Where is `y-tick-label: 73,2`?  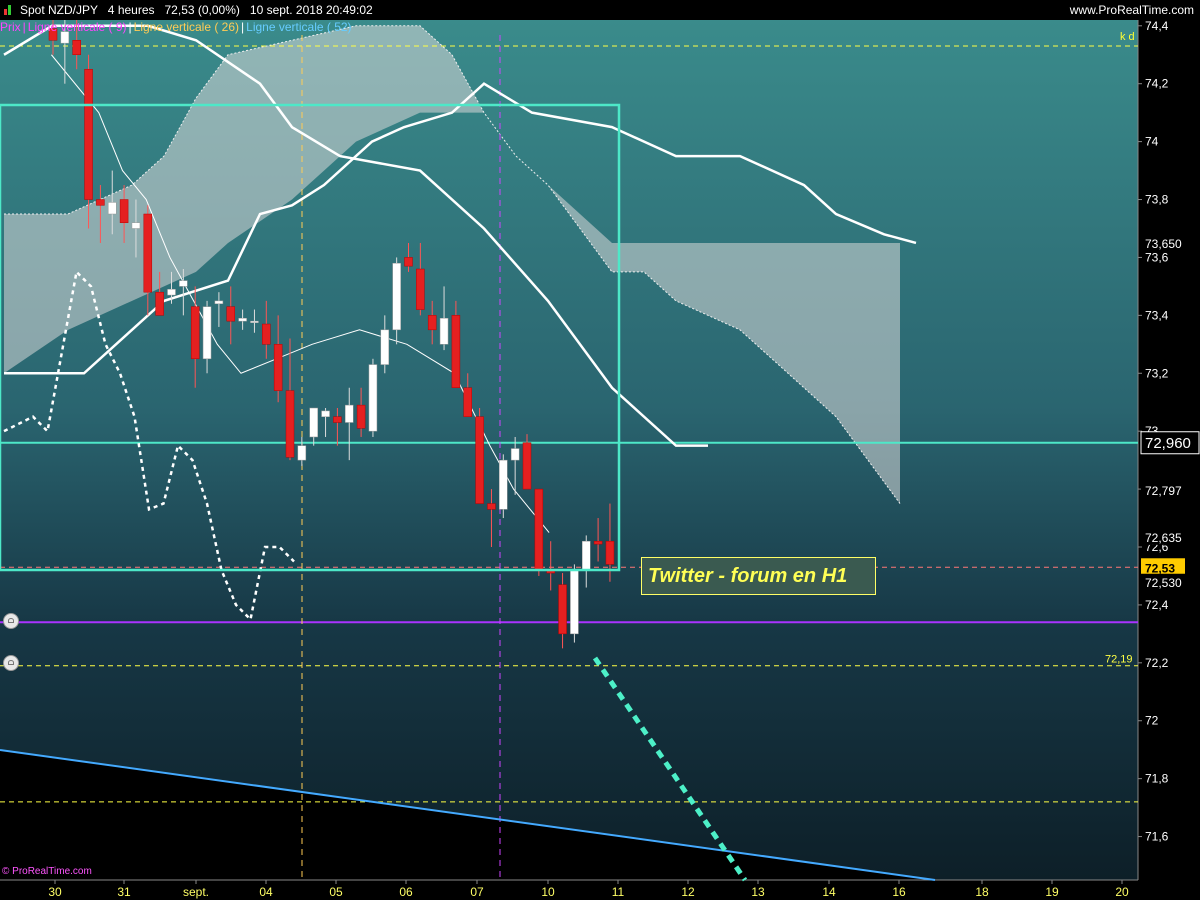 y-tick-label: 73,2 is located at coordinates (1157, 373).